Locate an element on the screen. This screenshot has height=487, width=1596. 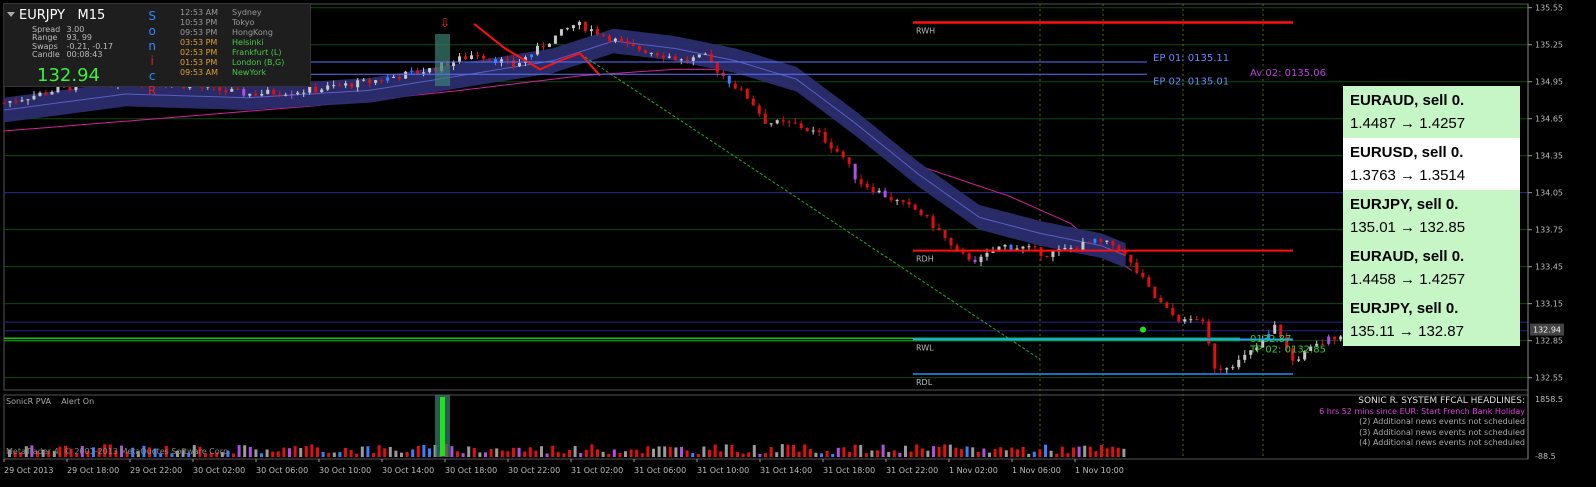
session-row: 03:53 PM Helsinki is located at coordinates (222, 42).